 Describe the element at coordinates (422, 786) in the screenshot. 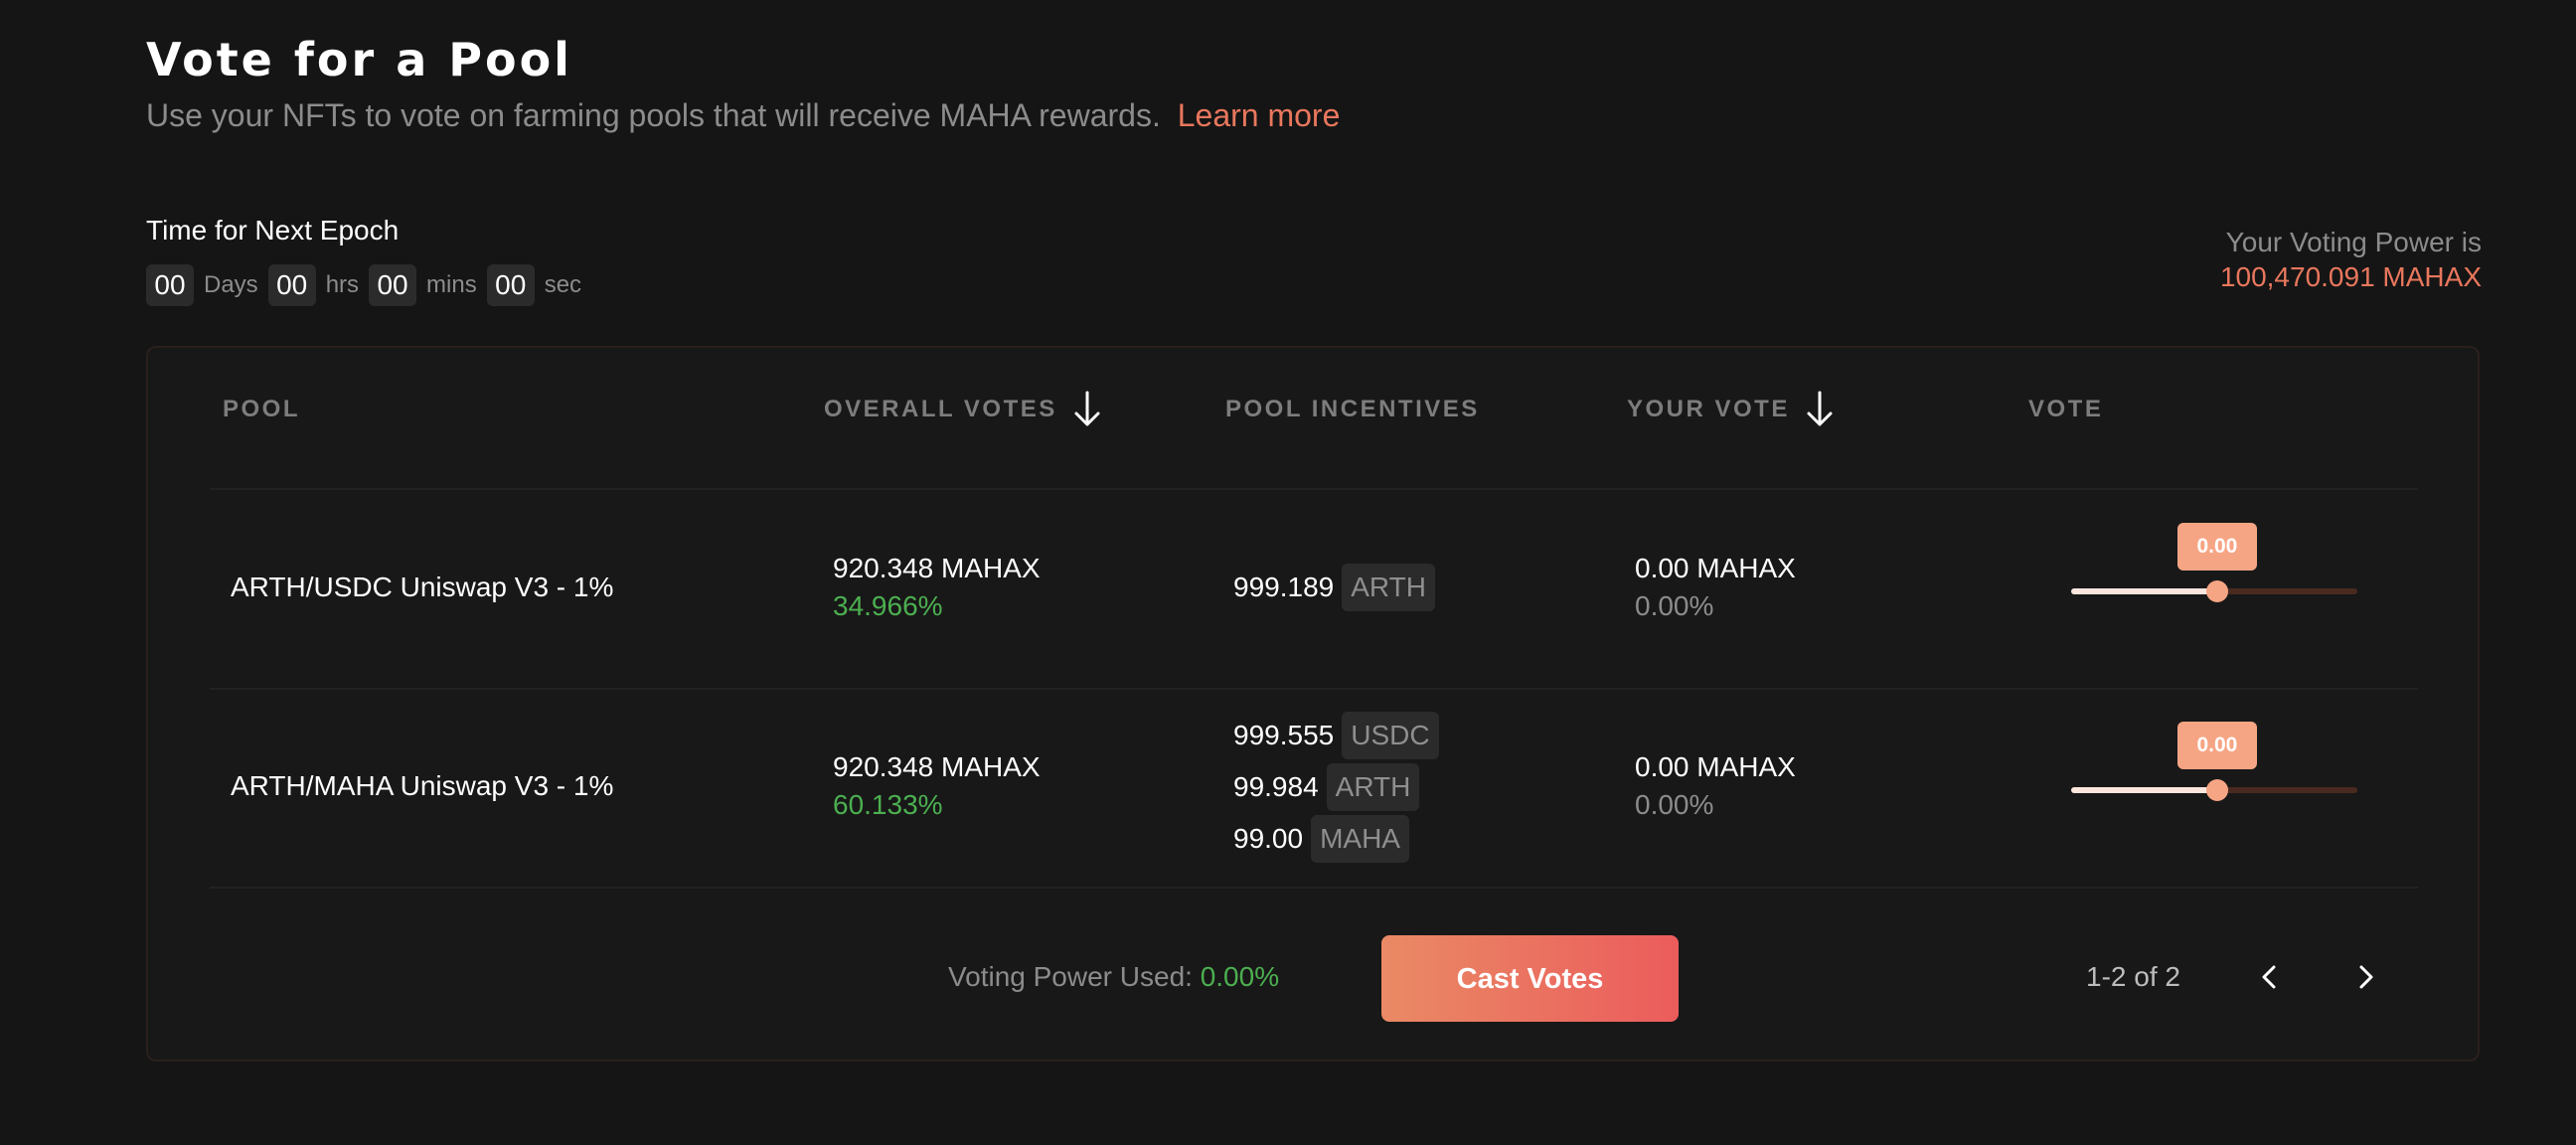

I see `pool-name: ARTH/MAHA Uniswap V3 - 1%` at that location.